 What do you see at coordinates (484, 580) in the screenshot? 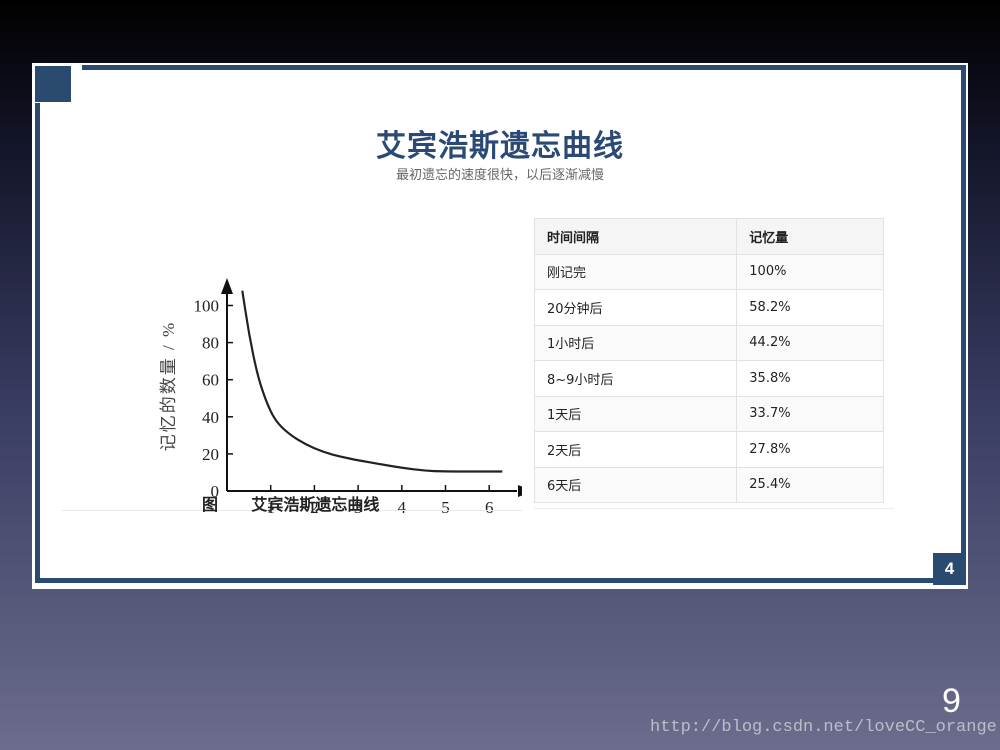
I see `frame-bottom-bar` at bounding box center [484, 580].